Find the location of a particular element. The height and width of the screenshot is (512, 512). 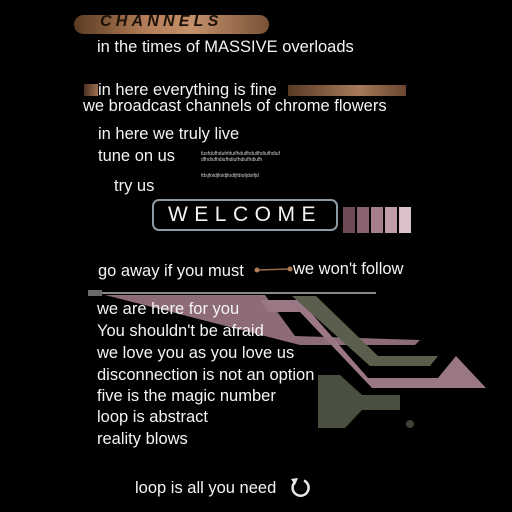

connector-dot-left is located at coordinates (257, 270).